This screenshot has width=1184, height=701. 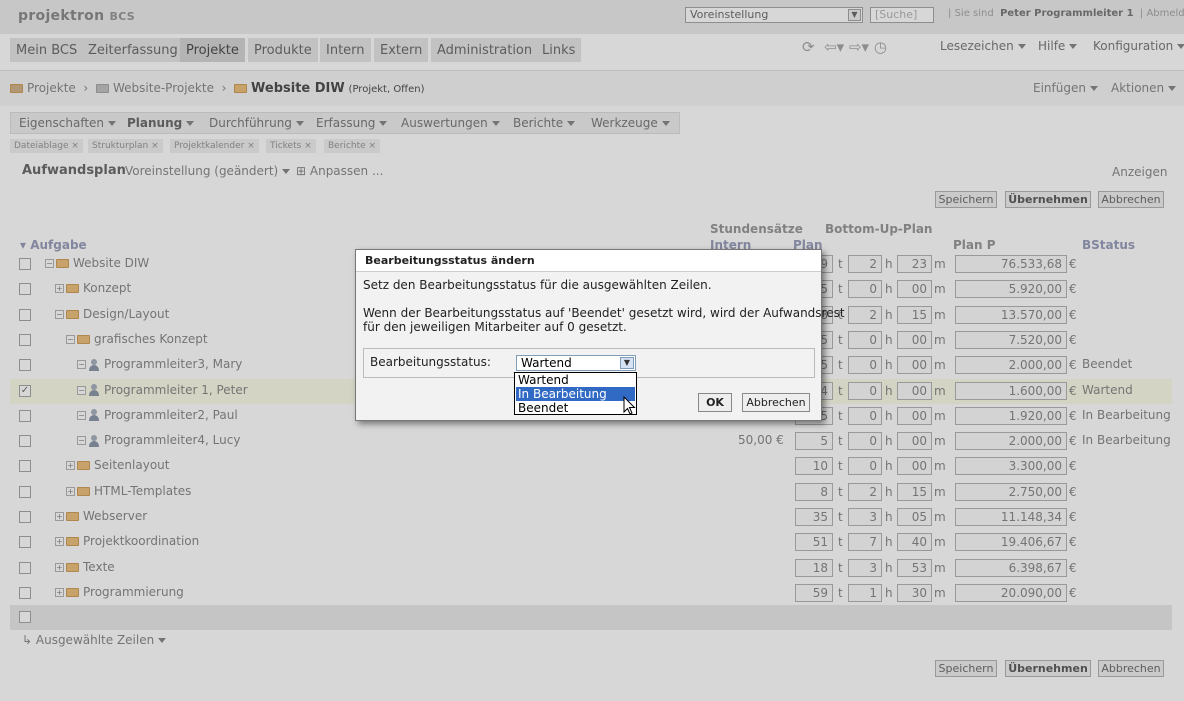 What do you see at coordinates (914, 517) in the screenshot?
I see `minutes-field: 05` at bounding box center [914, 517].